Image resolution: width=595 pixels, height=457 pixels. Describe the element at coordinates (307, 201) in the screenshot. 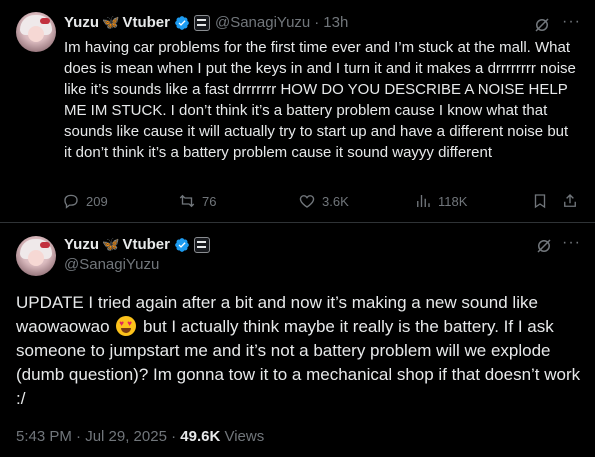

I see `heart-icon` at that location.